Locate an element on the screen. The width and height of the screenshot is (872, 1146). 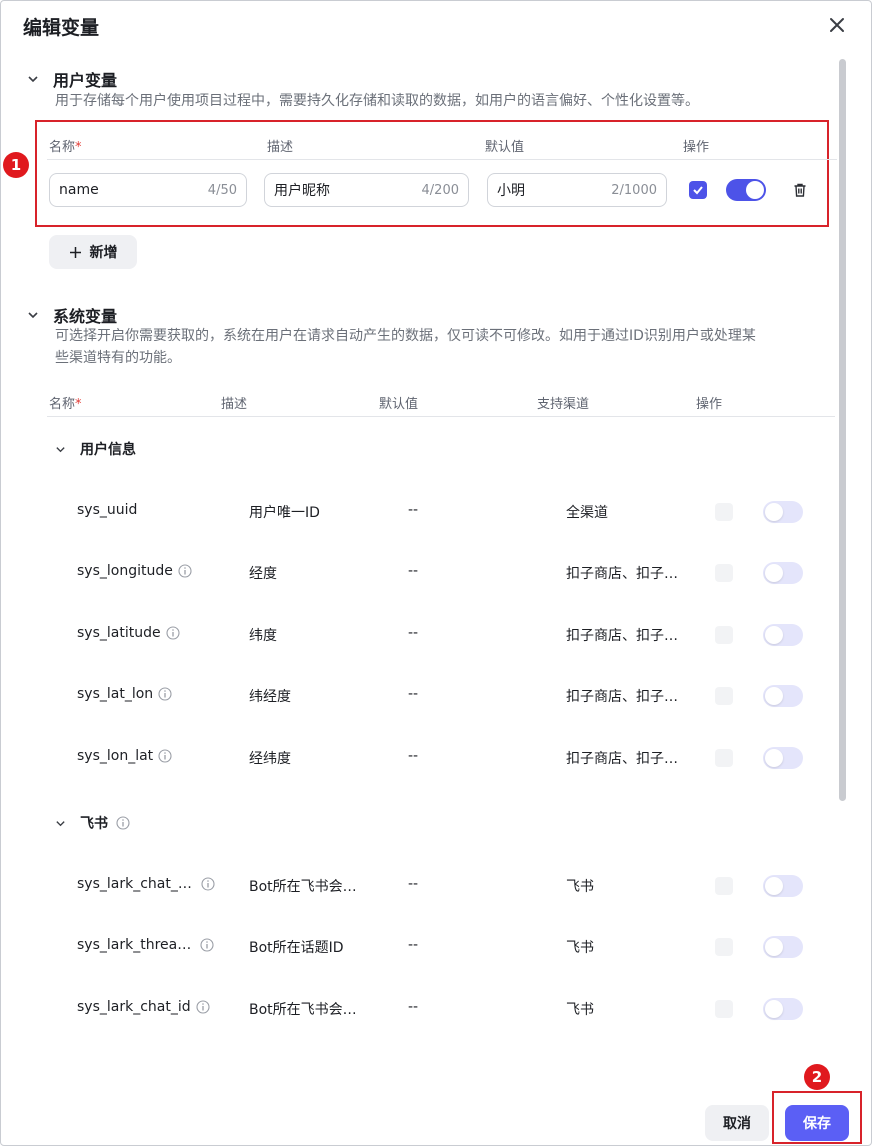
var-name: sys_lark_chat_id is located at coordinates (143, 1007).